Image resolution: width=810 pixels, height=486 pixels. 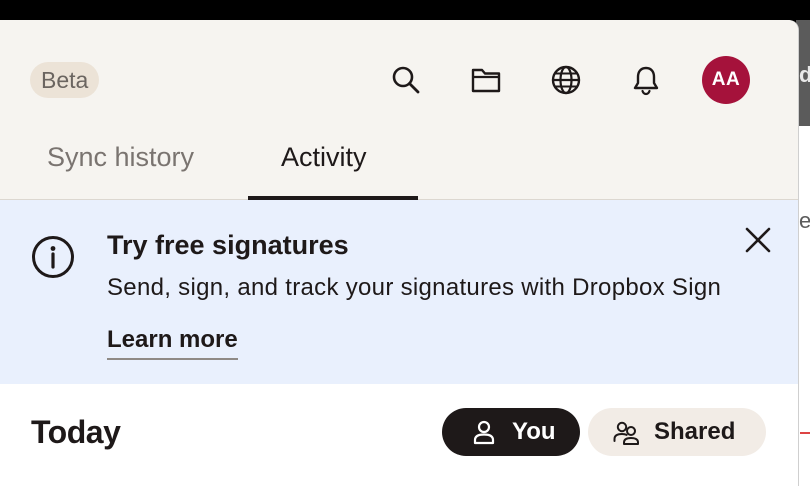 What do you see at coordinates (324, 157) in the screenshot?
I see `tab-activity: Activity` at bounding box center [324, 157].